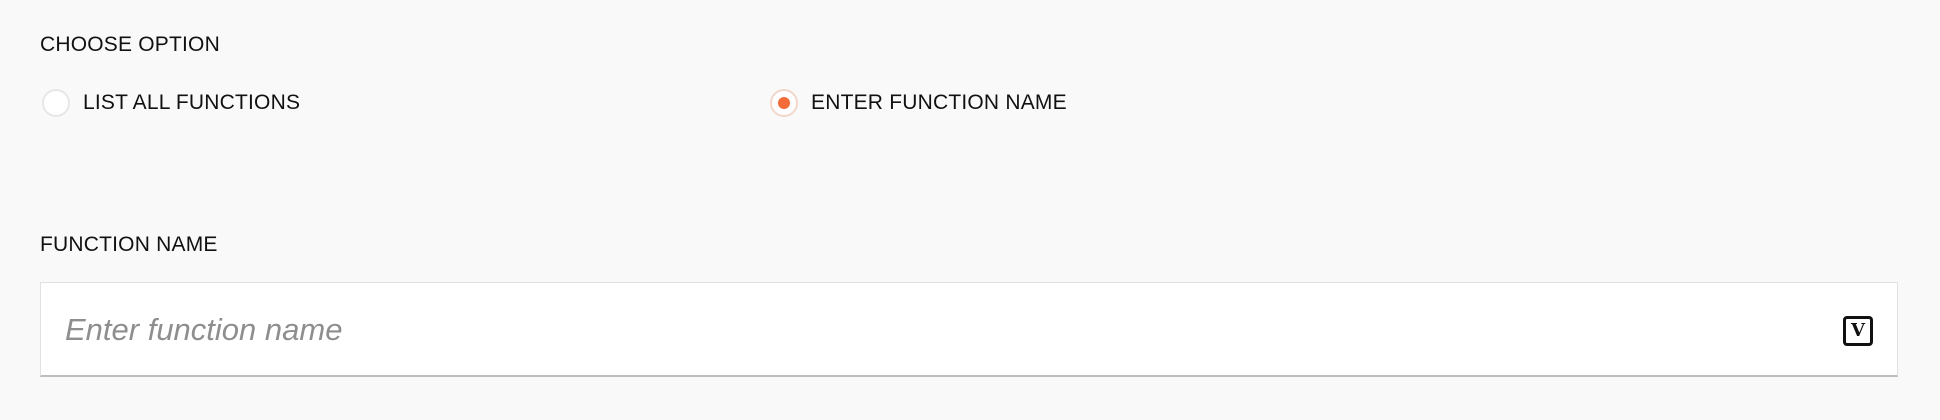  What do you see at coordinates (130, 44) in the screenshot?
I see `choose-option-label: CHOOSE OPTION` at bounding box center [130, 44].